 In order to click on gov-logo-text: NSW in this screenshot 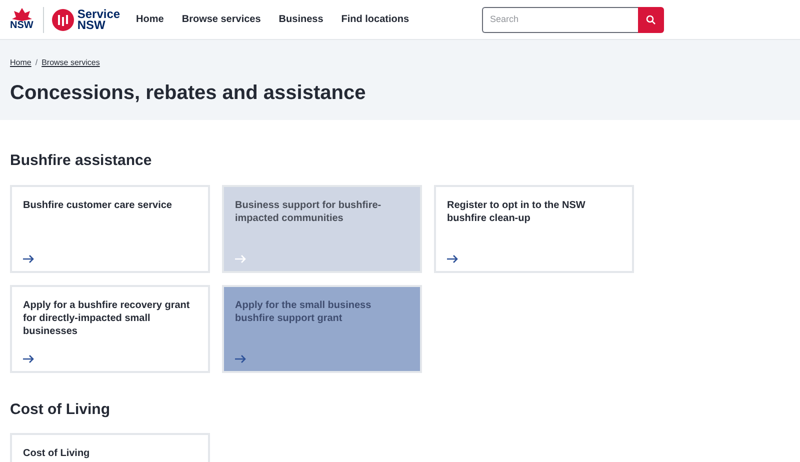, I will do `click(22, 26)`.